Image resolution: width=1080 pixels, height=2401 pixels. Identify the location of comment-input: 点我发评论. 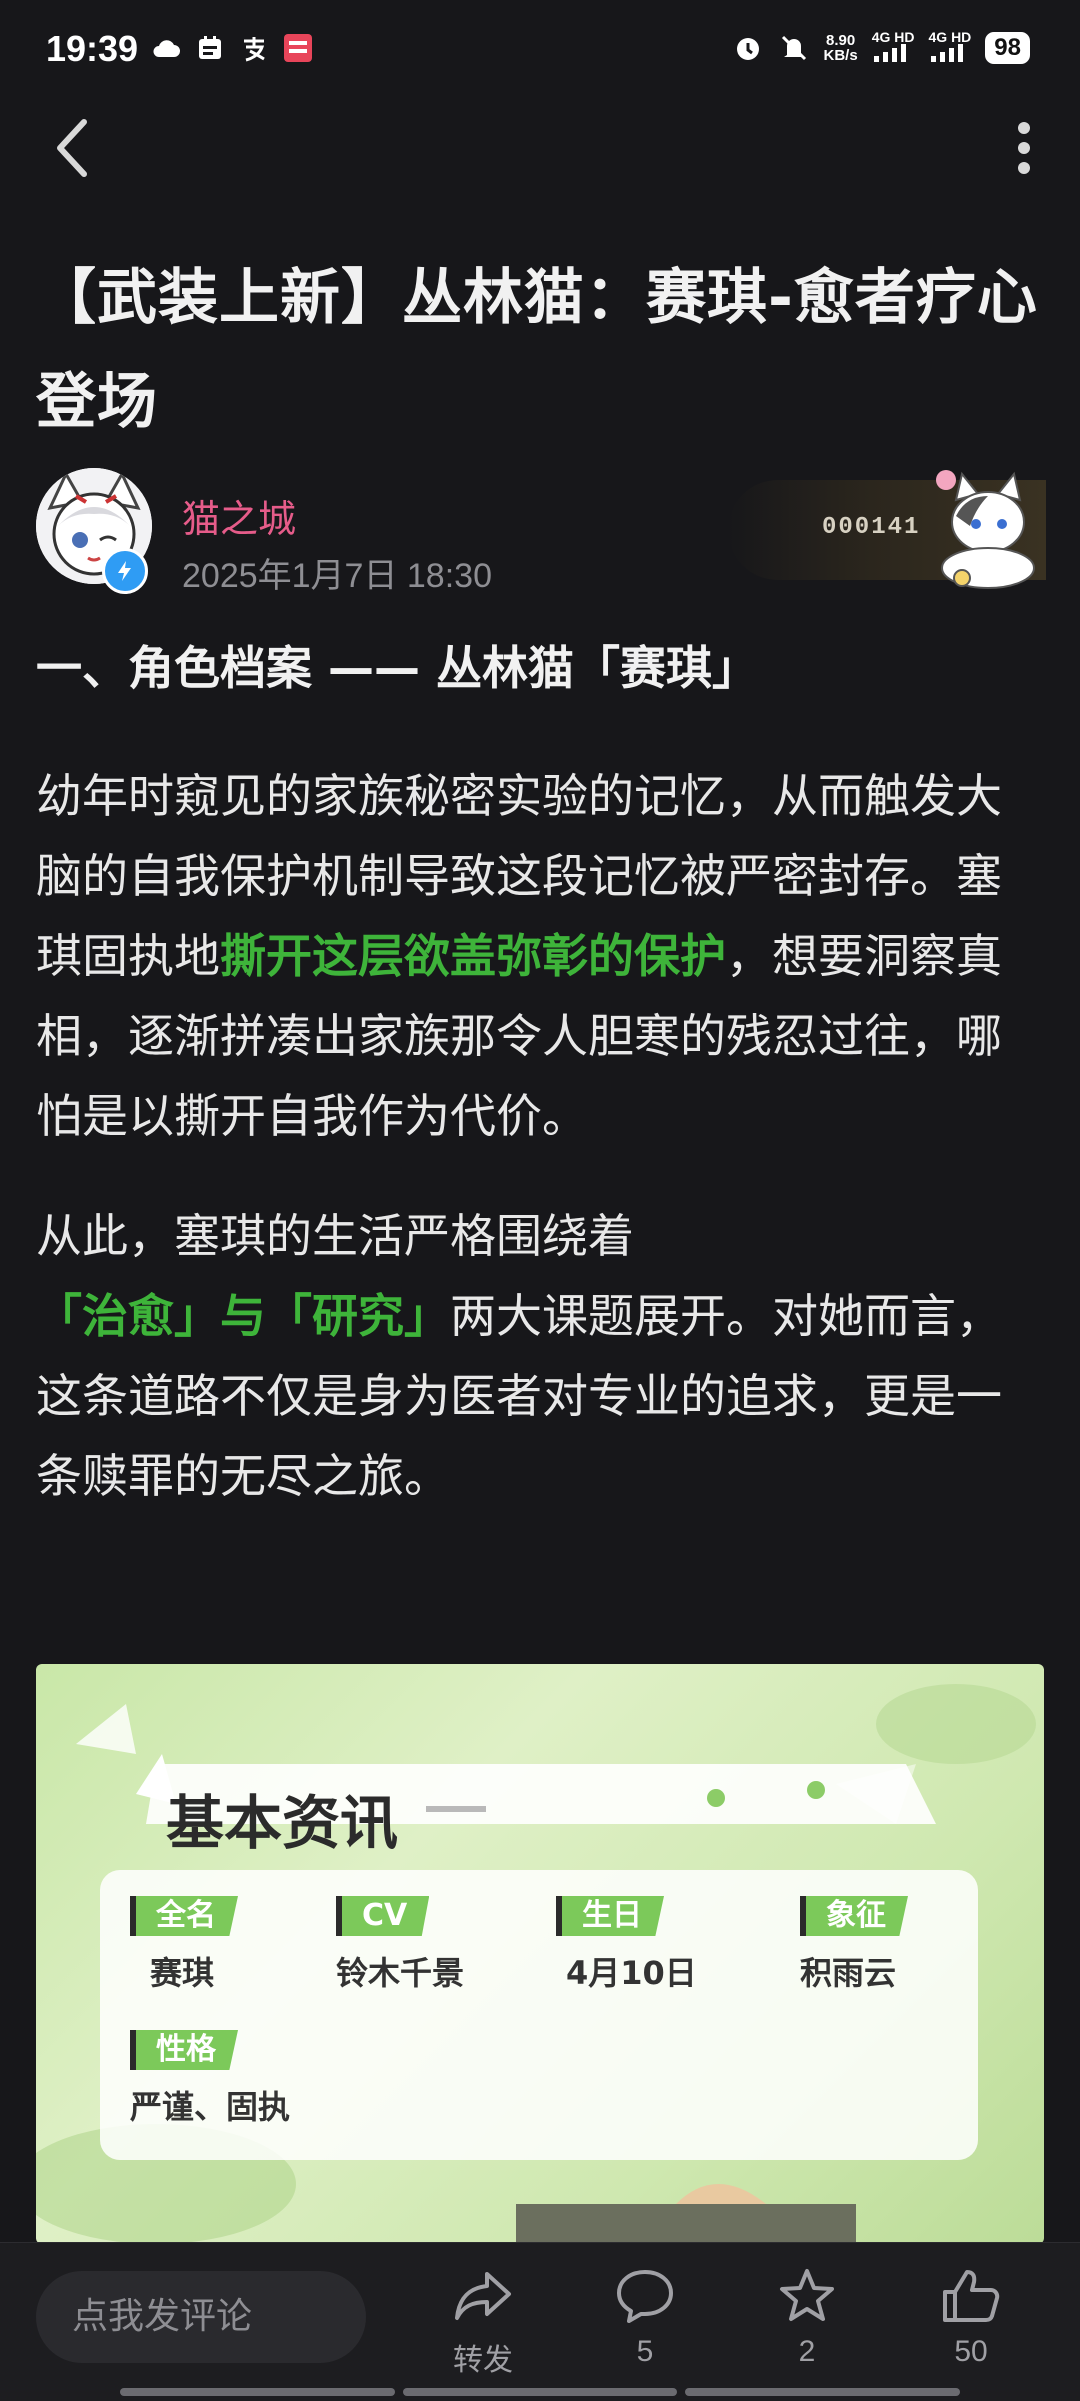
(201, 2317).